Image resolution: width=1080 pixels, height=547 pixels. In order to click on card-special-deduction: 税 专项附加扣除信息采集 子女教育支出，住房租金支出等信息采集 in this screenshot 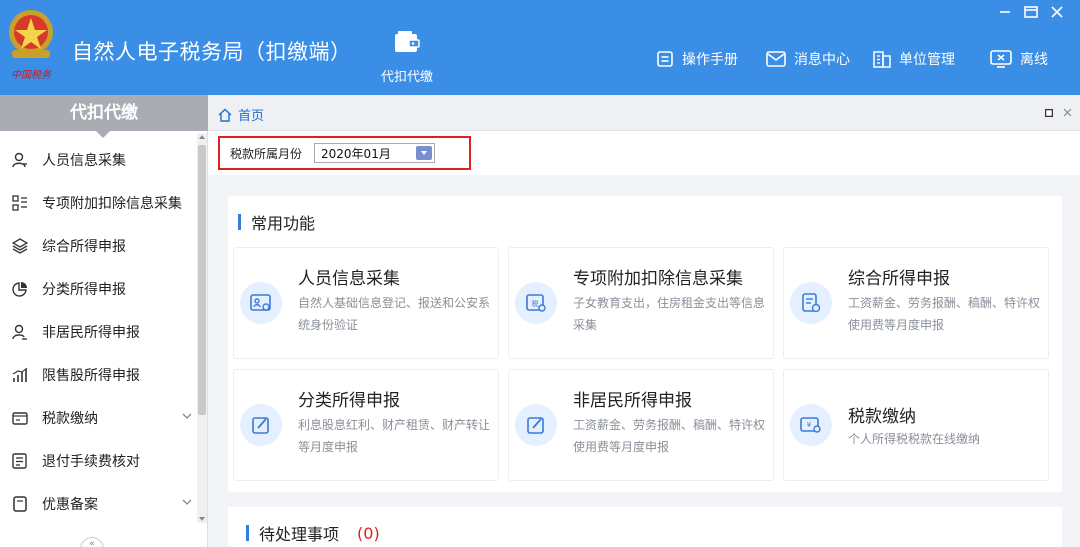, I will do `click(641, 303)`.